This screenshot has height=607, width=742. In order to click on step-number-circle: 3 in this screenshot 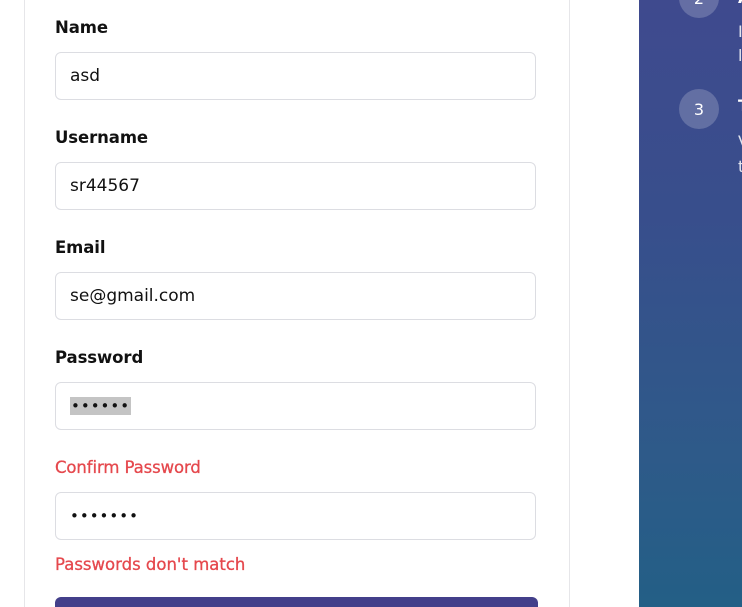, I will do `click(699, 109)`.